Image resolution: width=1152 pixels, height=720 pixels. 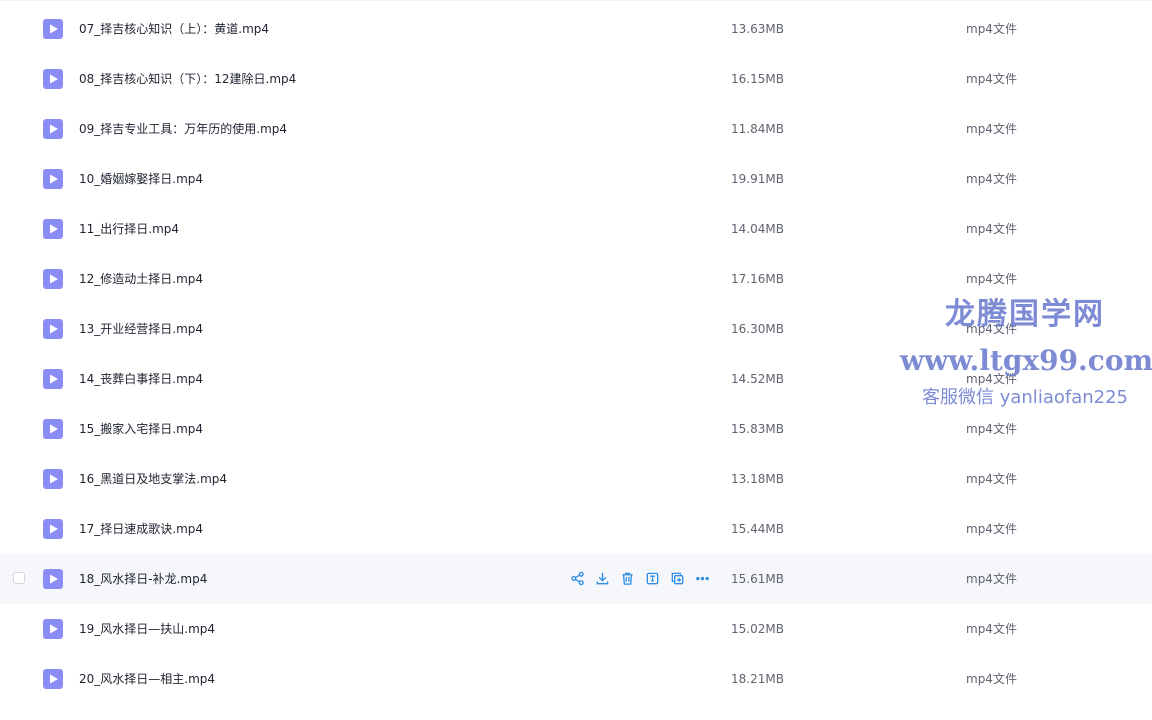 I want to click on file-size: 15.02MB, so click(x=757, y=629).